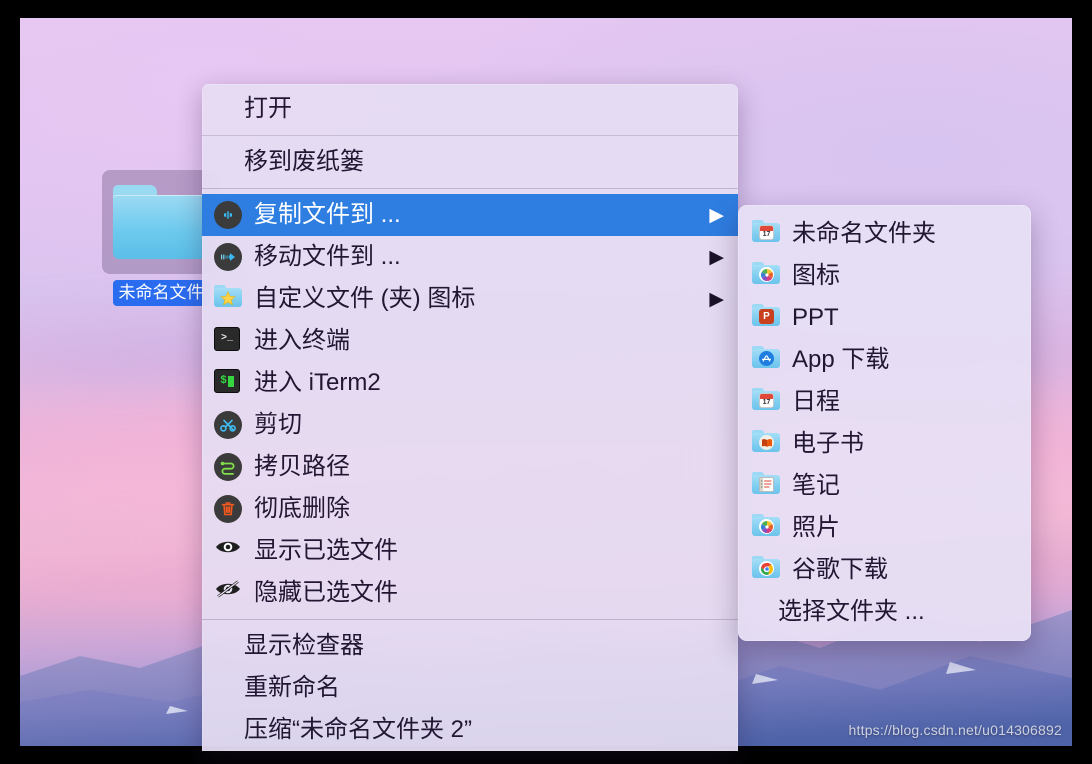 Image resolution: width=1092 pixels, height=764 pixels. Describe the element at coordinates (884, 486) in the screenshot. I see `submenu-item-notes: 笔记` at that location.